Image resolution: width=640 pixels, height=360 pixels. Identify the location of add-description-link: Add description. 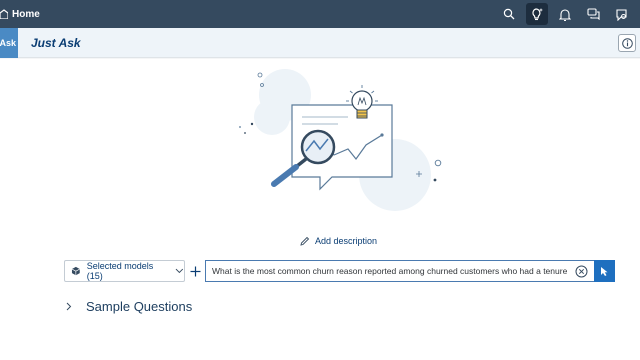
(338, 241).